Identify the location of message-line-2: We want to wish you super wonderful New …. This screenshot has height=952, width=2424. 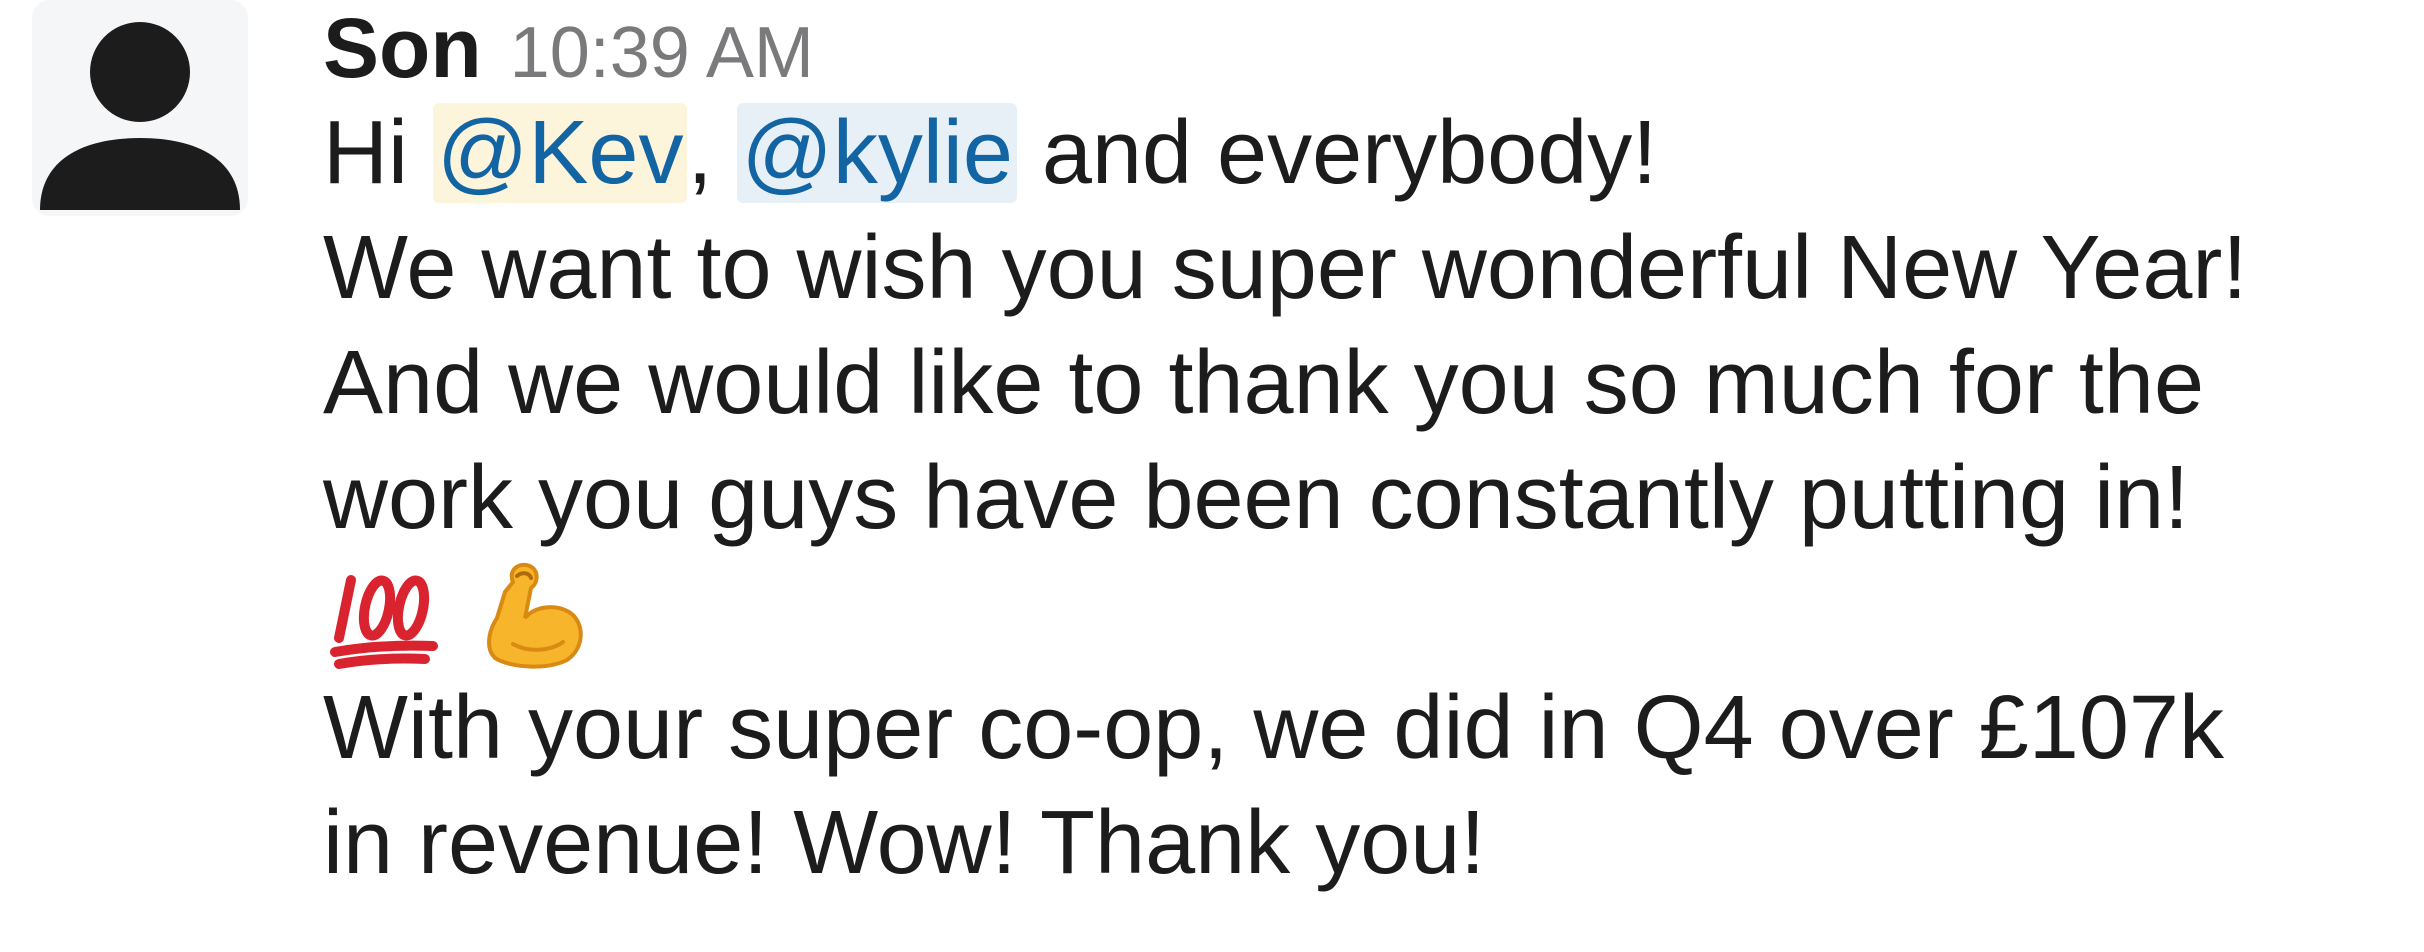
(1285, 268).